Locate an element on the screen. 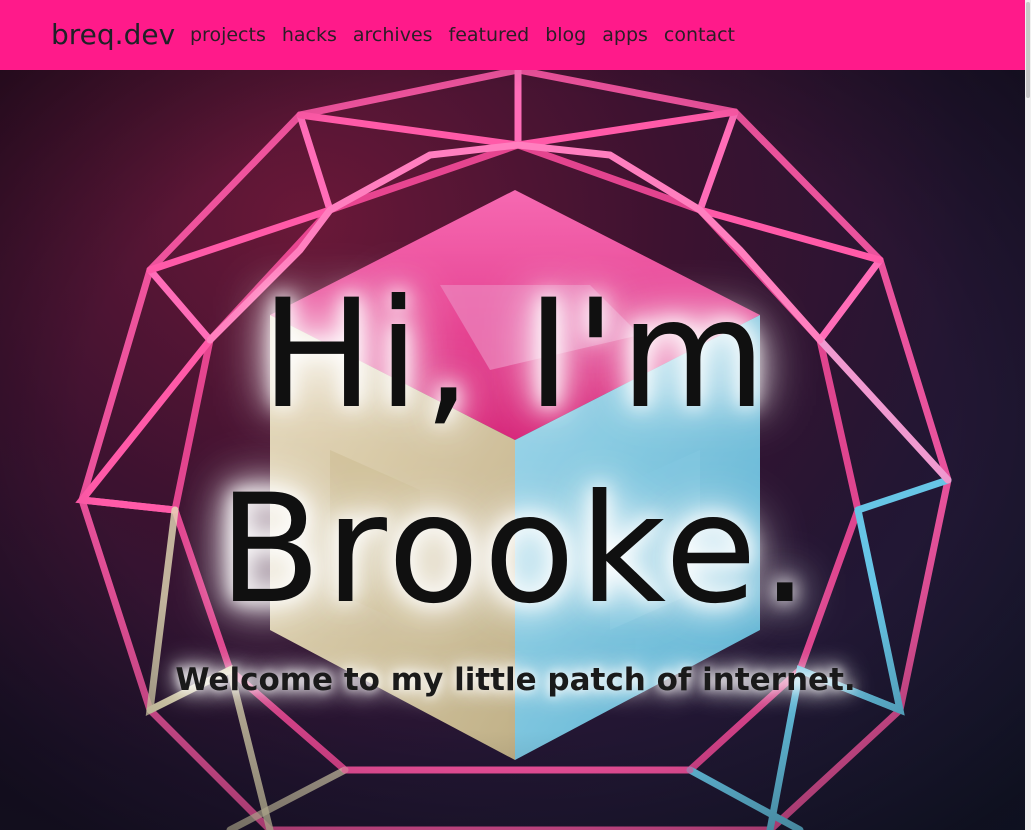 This screenshot has height=830, width=1031. nav-link-featured: featured is located at coordinates (489, 35).